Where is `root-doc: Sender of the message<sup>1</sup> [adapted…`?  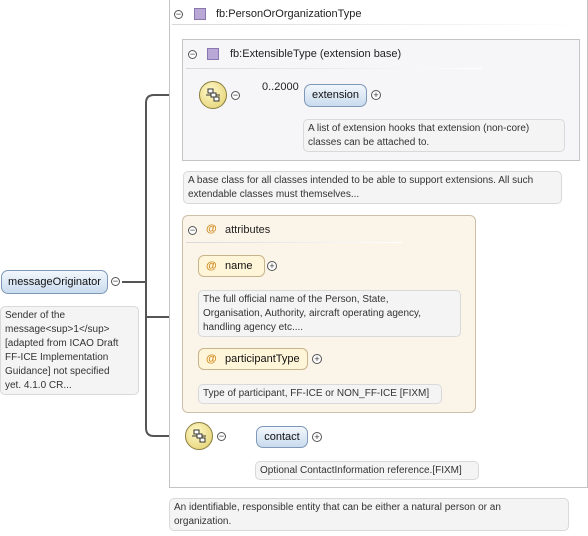 root-doc: Sender of the message<sup>1</sup> [adapted… is located at coordinates (69, 350).